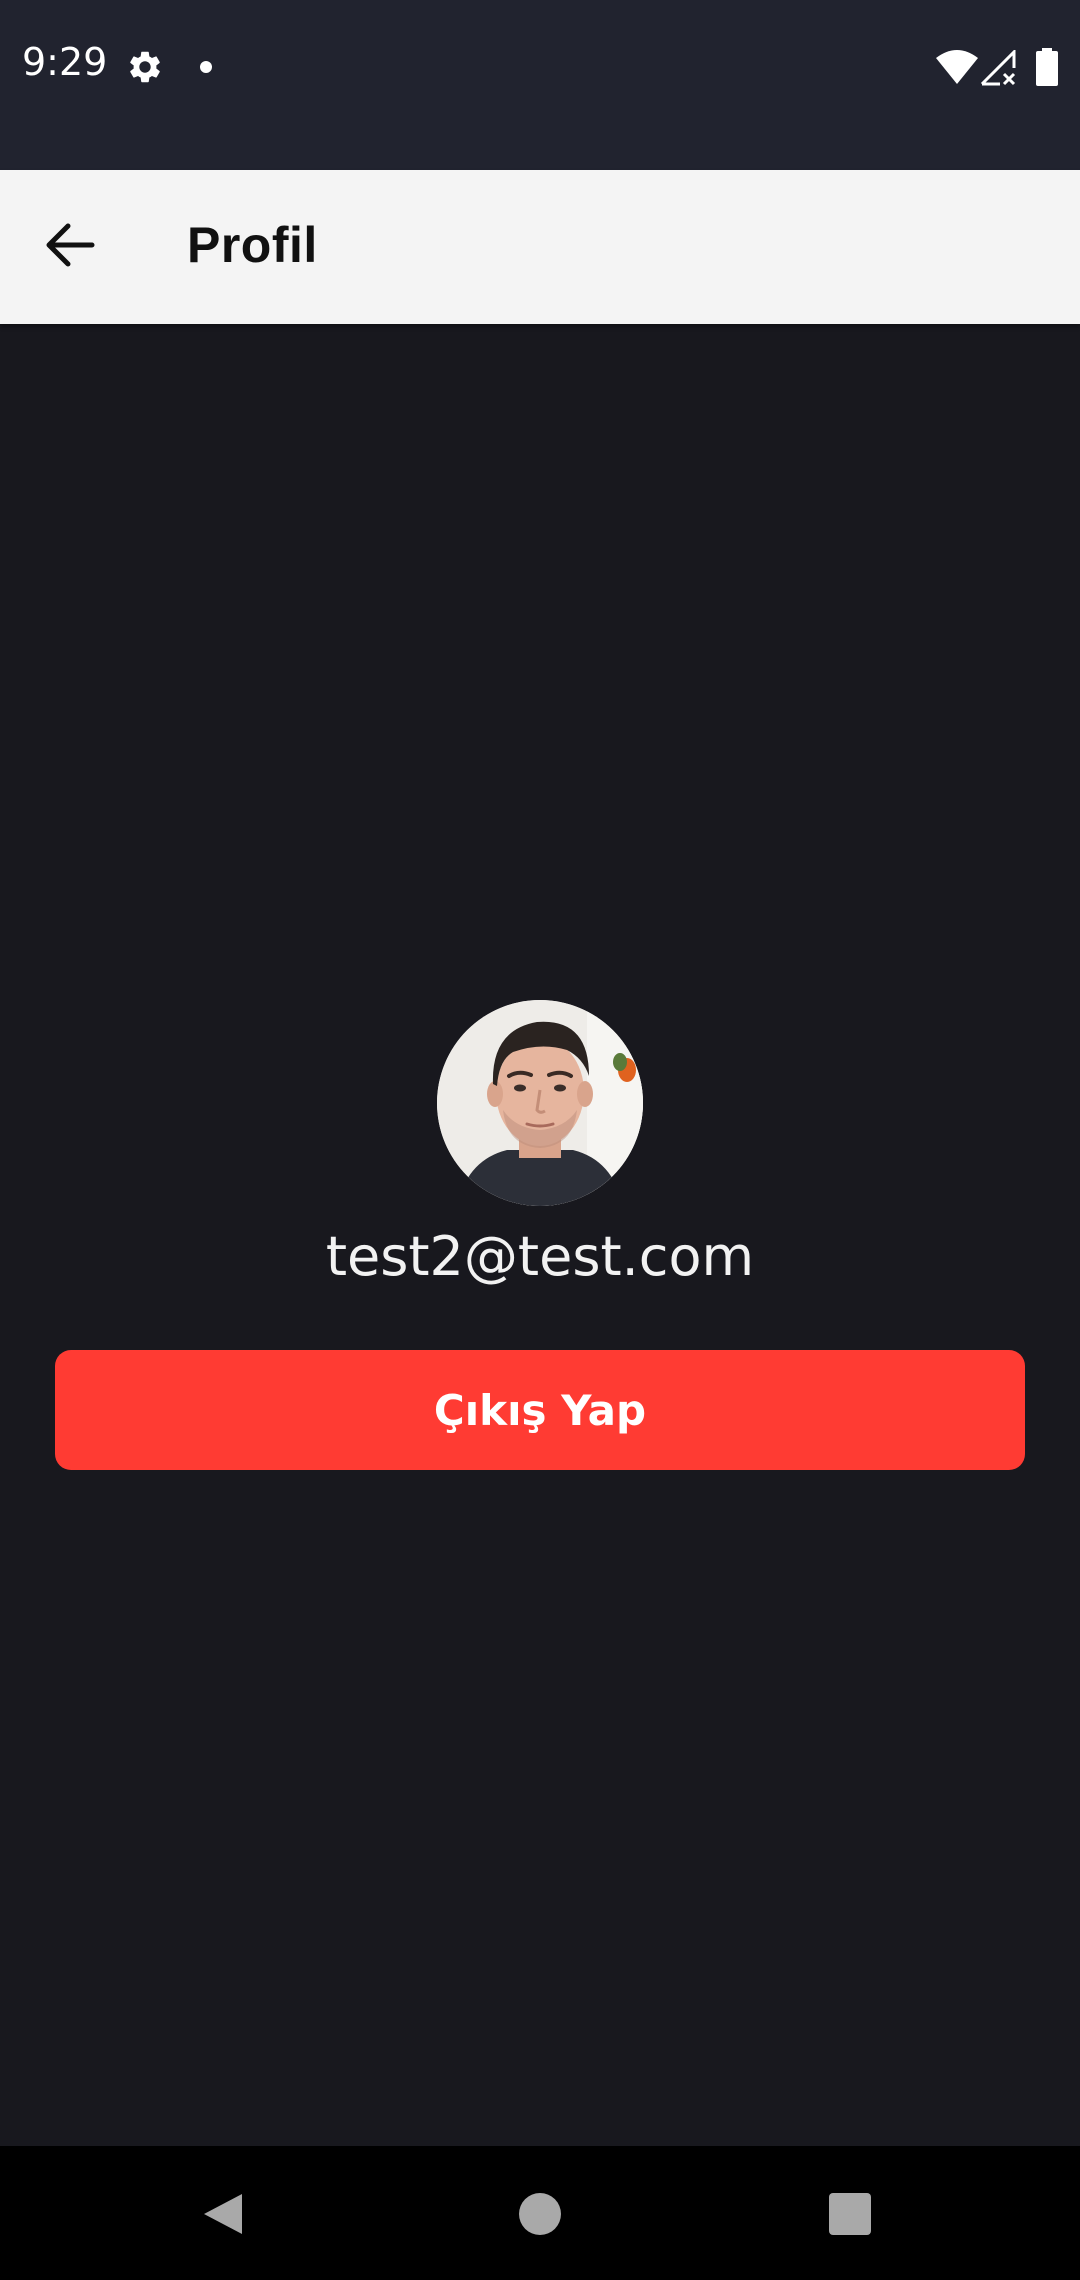  What do you see at coordinates (957, 67) in the screenshot?
I see `wifi-icon` at bounding box center [957, 67].